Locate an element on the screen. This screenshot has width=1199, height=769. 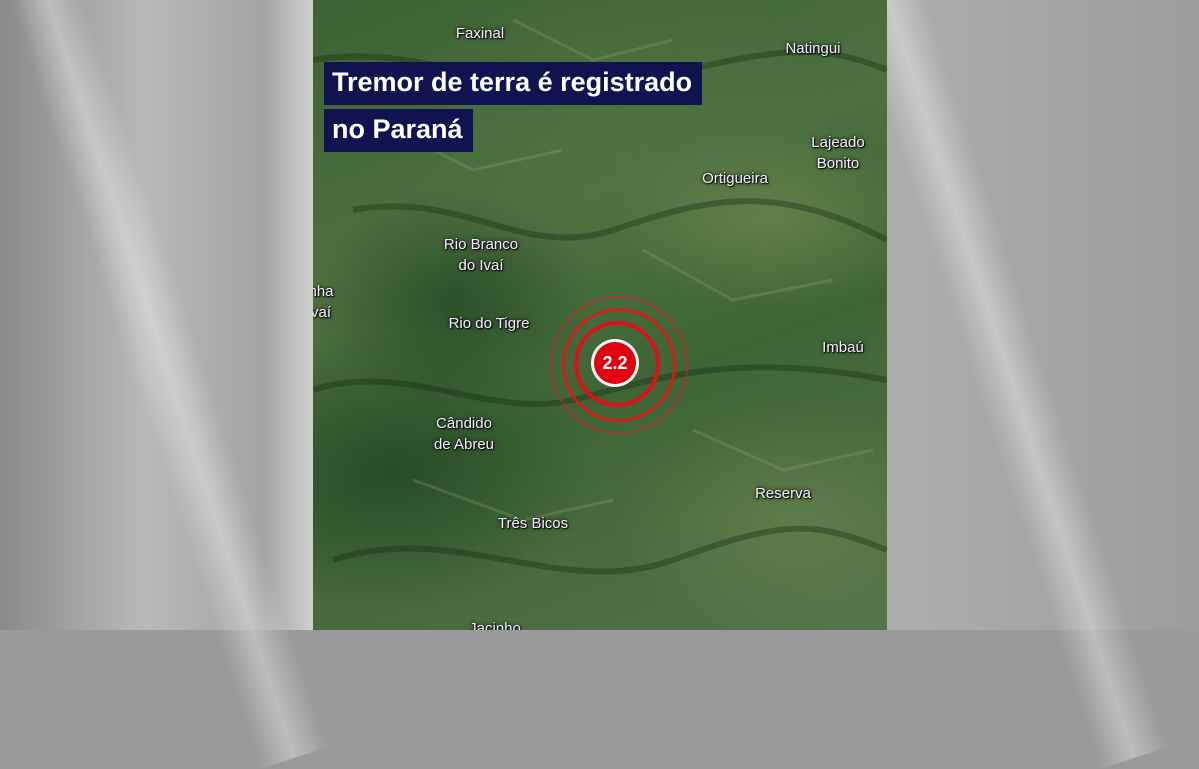
place-label: Reserva is located at coordinates (783, 493).